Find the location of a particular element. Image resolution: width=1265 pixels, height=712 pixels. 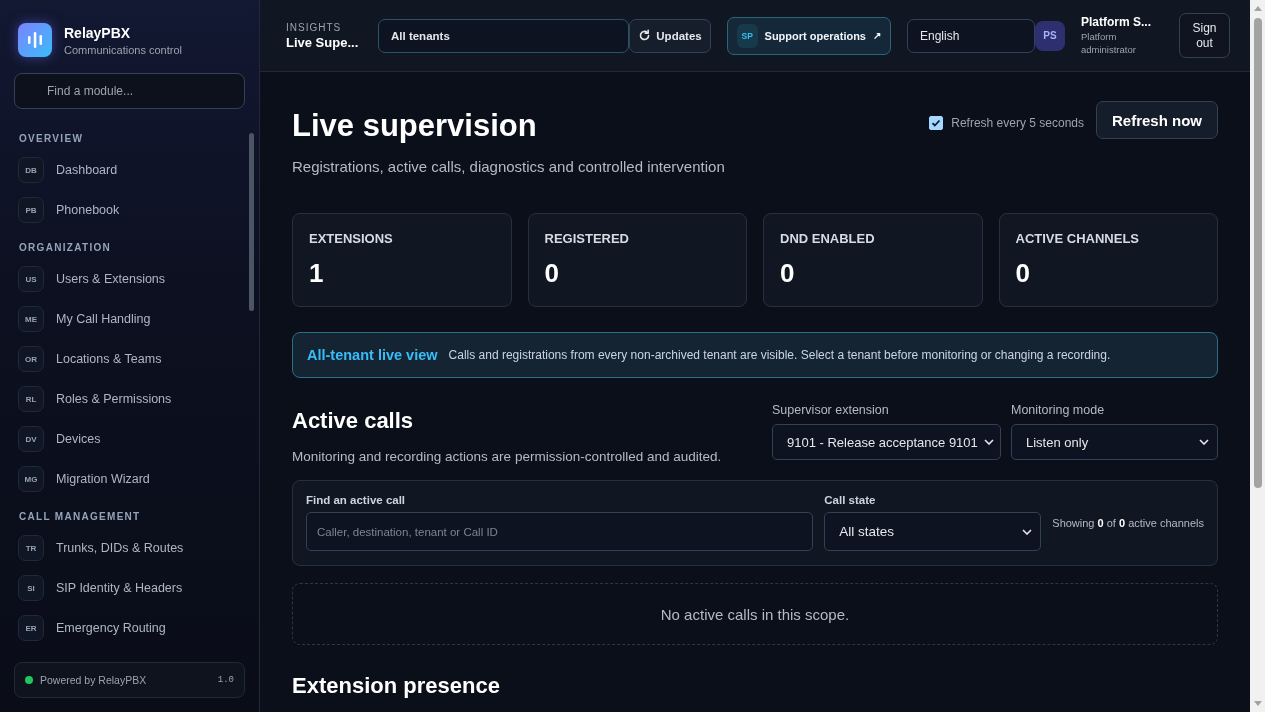

nav-item: ME My Call Handling is located at coordinates (129, 319).